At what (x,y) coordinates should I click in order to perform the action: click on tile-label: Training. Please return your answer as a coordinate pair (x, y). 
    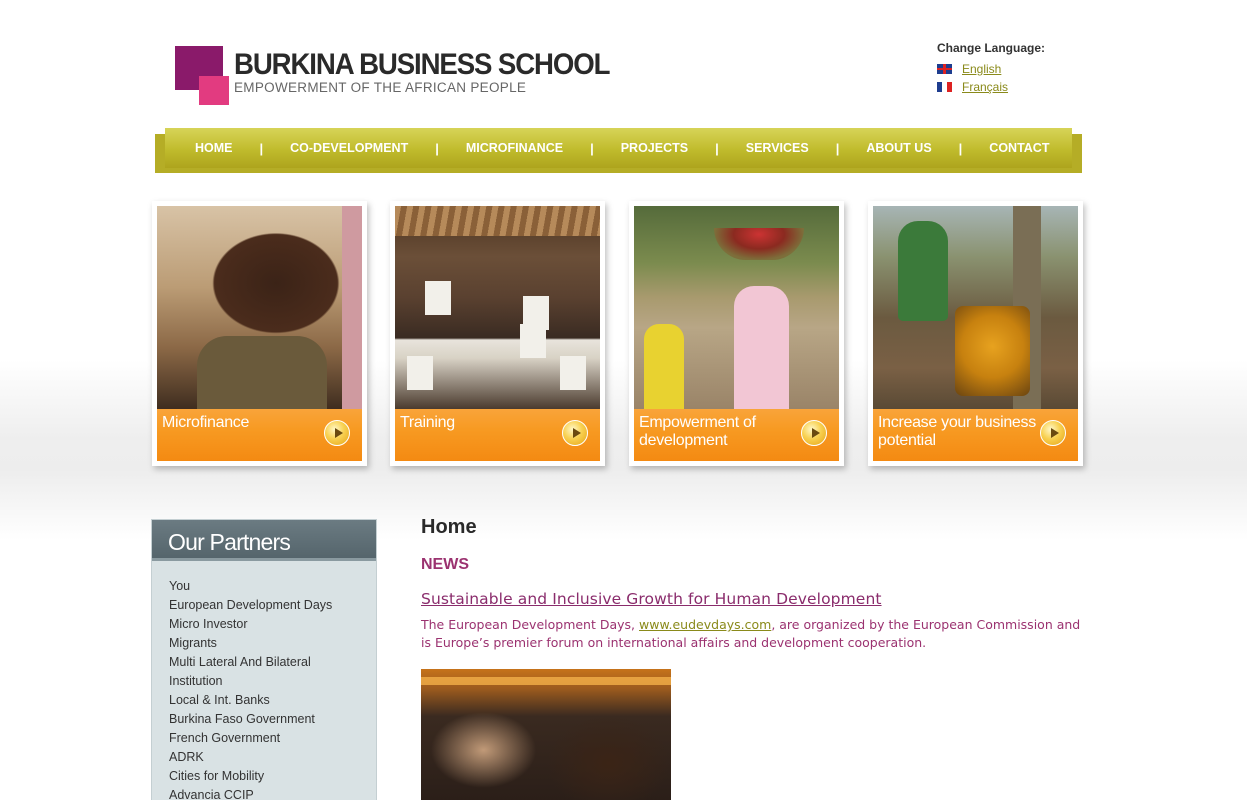
    Looking at the image, I should click on (427, 422).